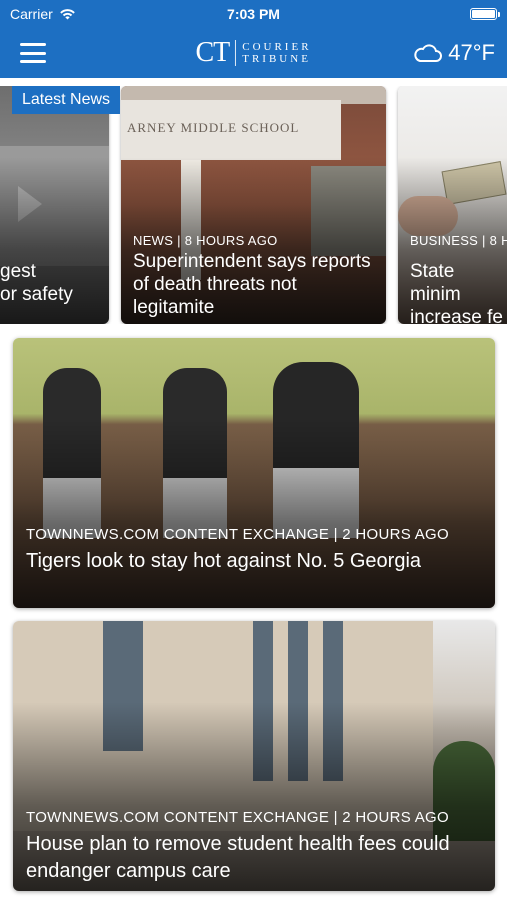  I want to click on status-left: Carrier, so click(43, 14).